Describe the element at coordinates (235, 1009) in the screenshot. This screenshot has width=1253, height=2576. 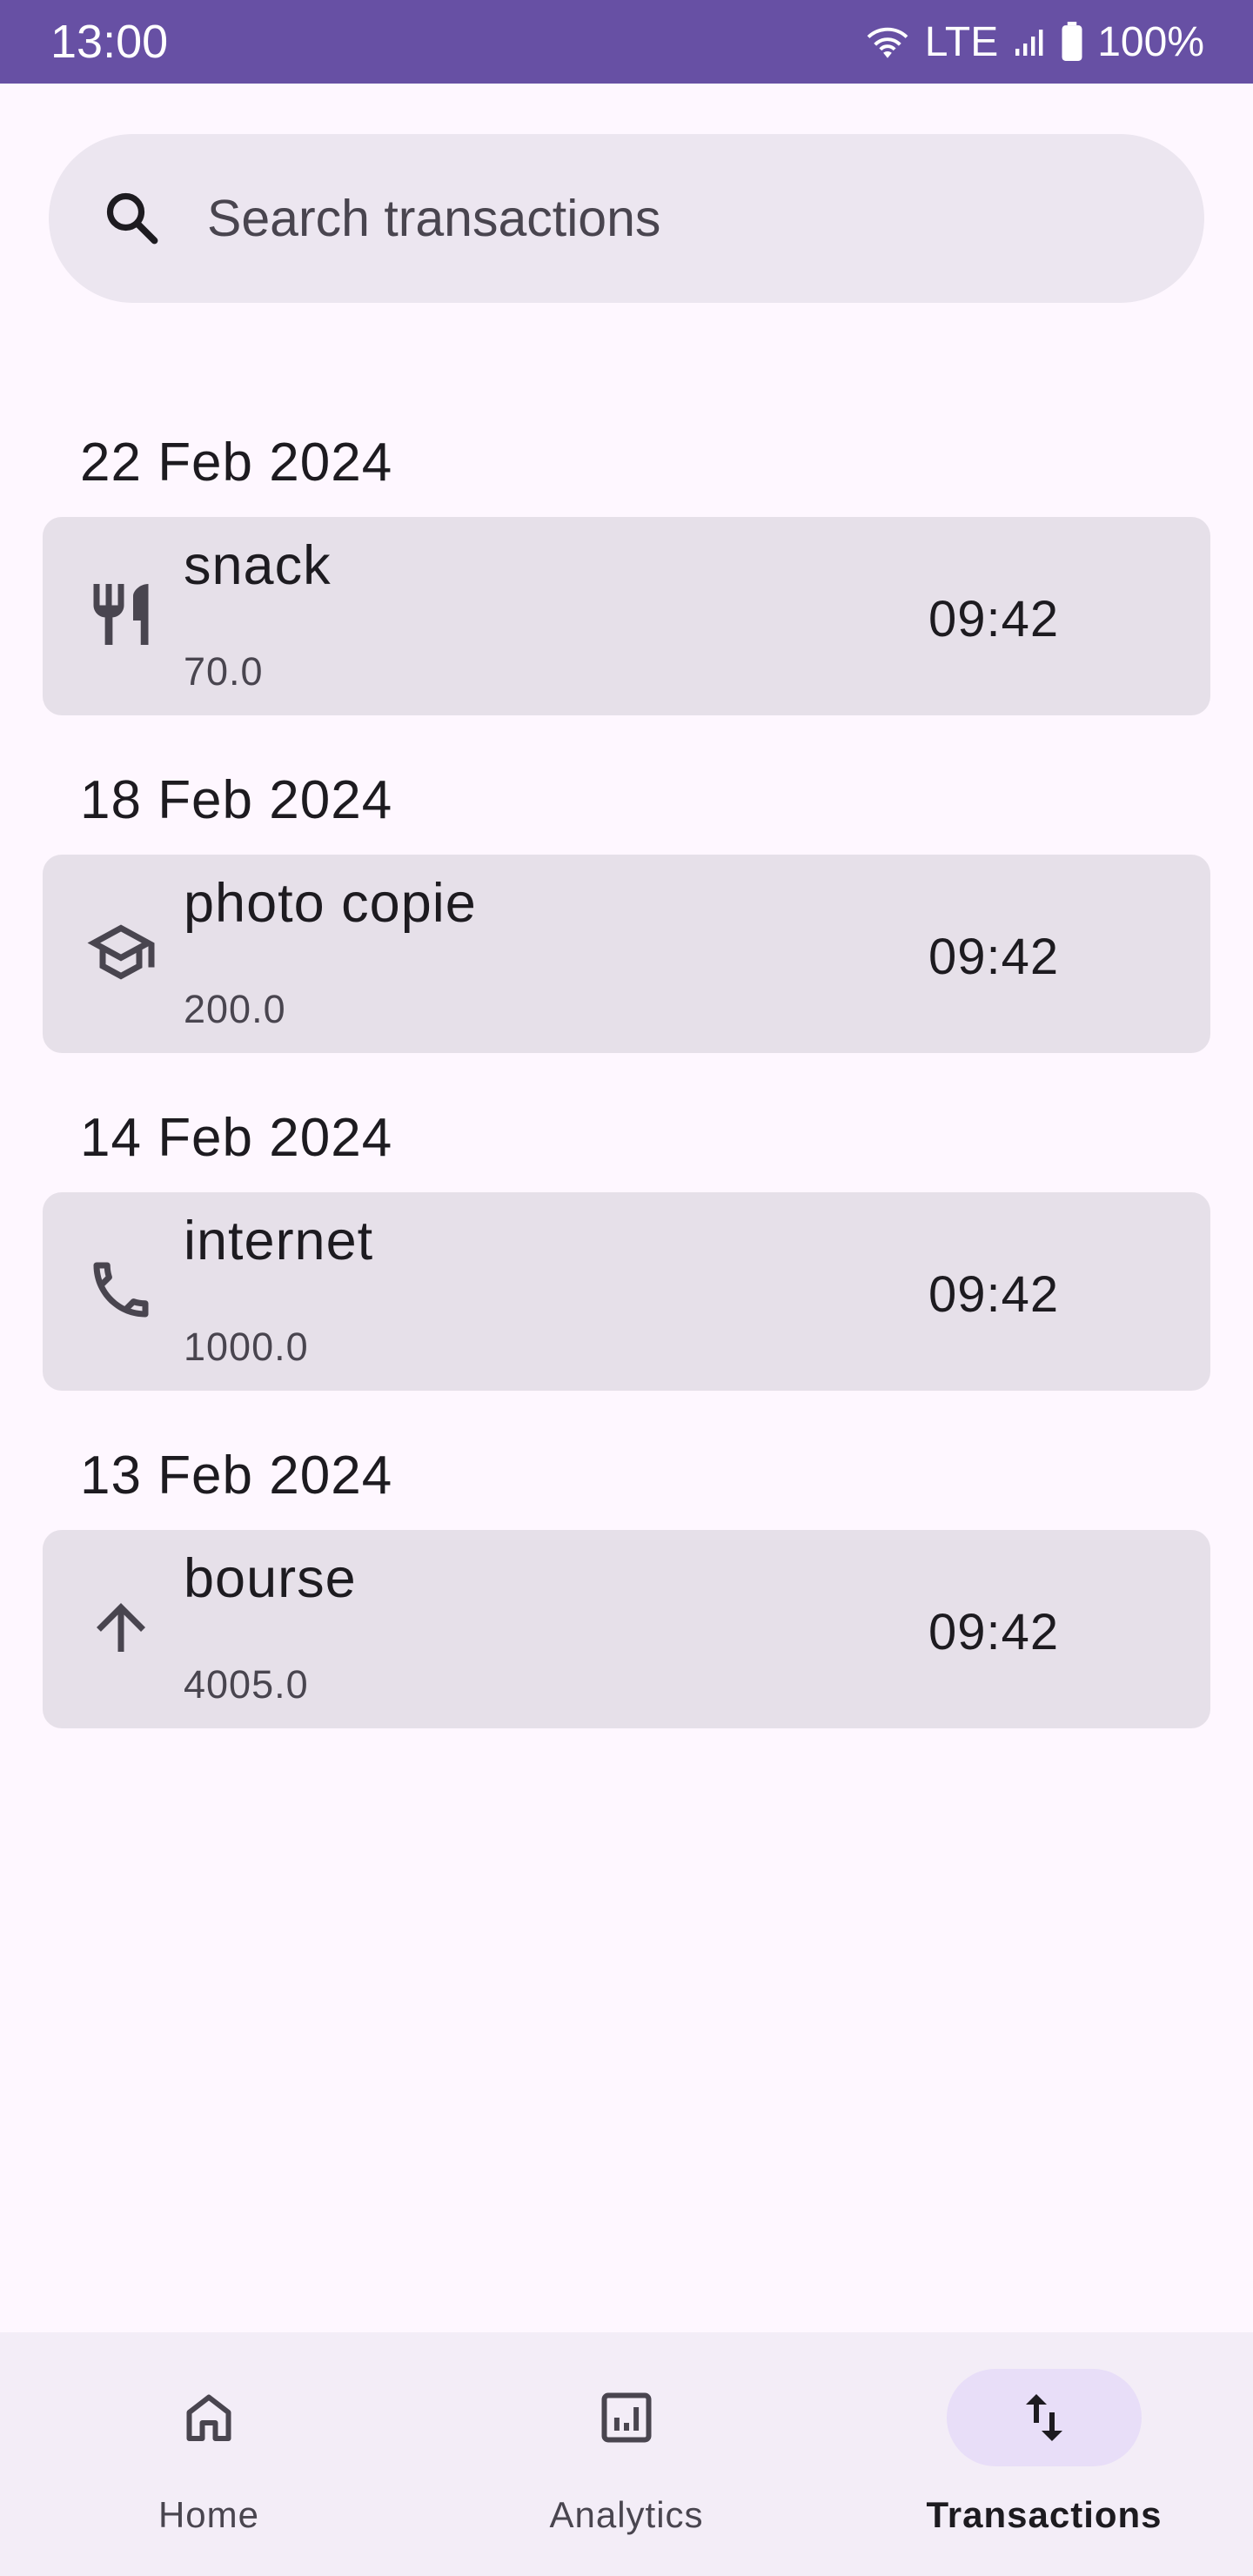
I see `transaction-amount: 200.0` at that location.